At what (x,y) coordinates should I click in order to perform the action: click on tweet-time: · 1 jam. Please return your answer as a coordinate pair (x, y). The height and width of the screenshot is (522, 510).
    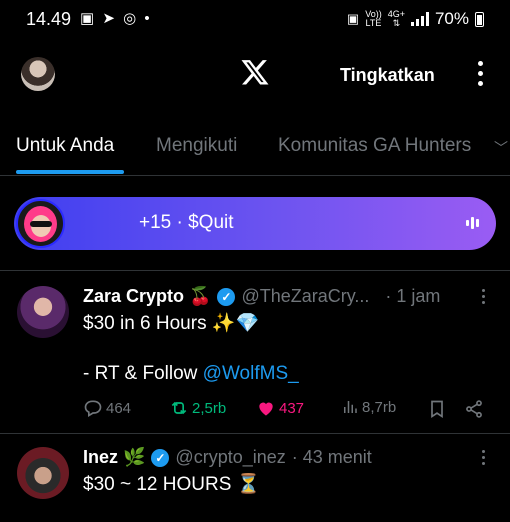
    Looking at the image, I should click on (413, 296).